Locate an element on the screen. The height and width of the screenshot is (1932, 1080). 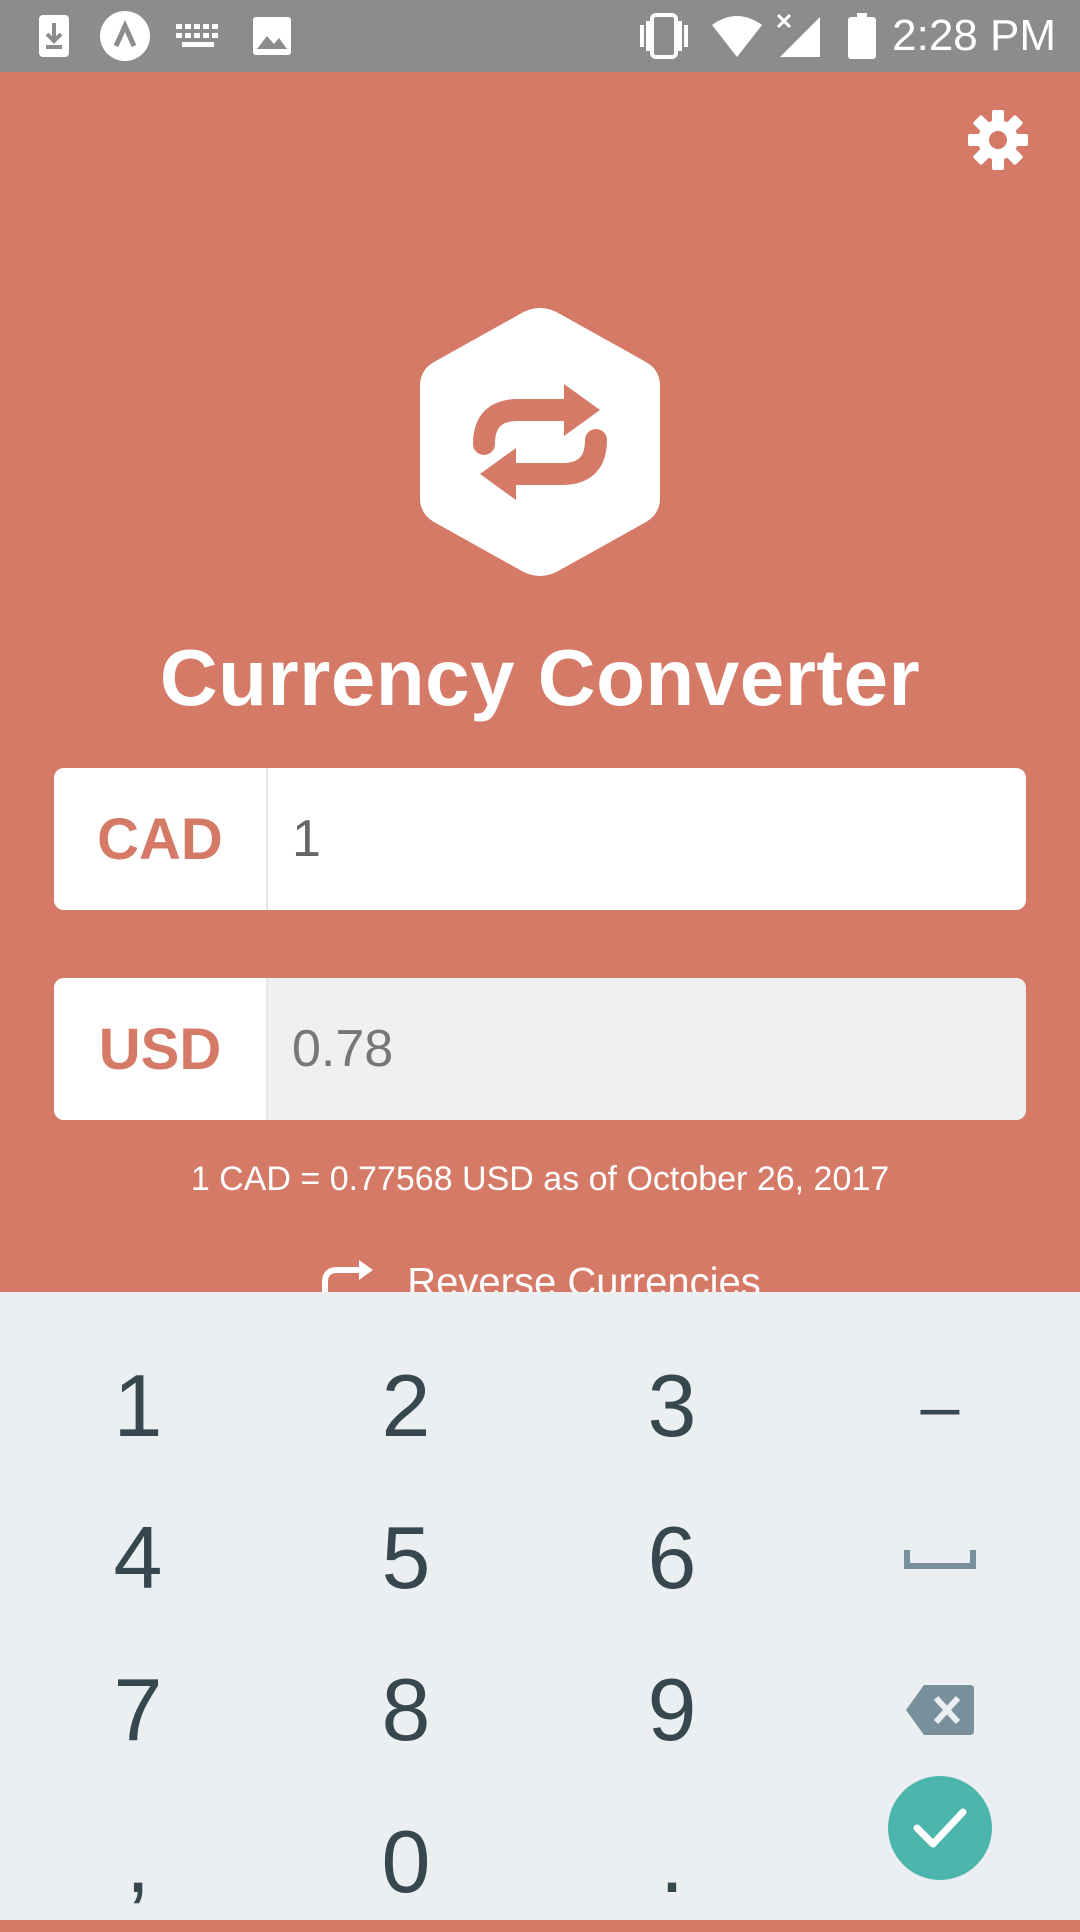
key-space is located at coordinates (940, 1558).